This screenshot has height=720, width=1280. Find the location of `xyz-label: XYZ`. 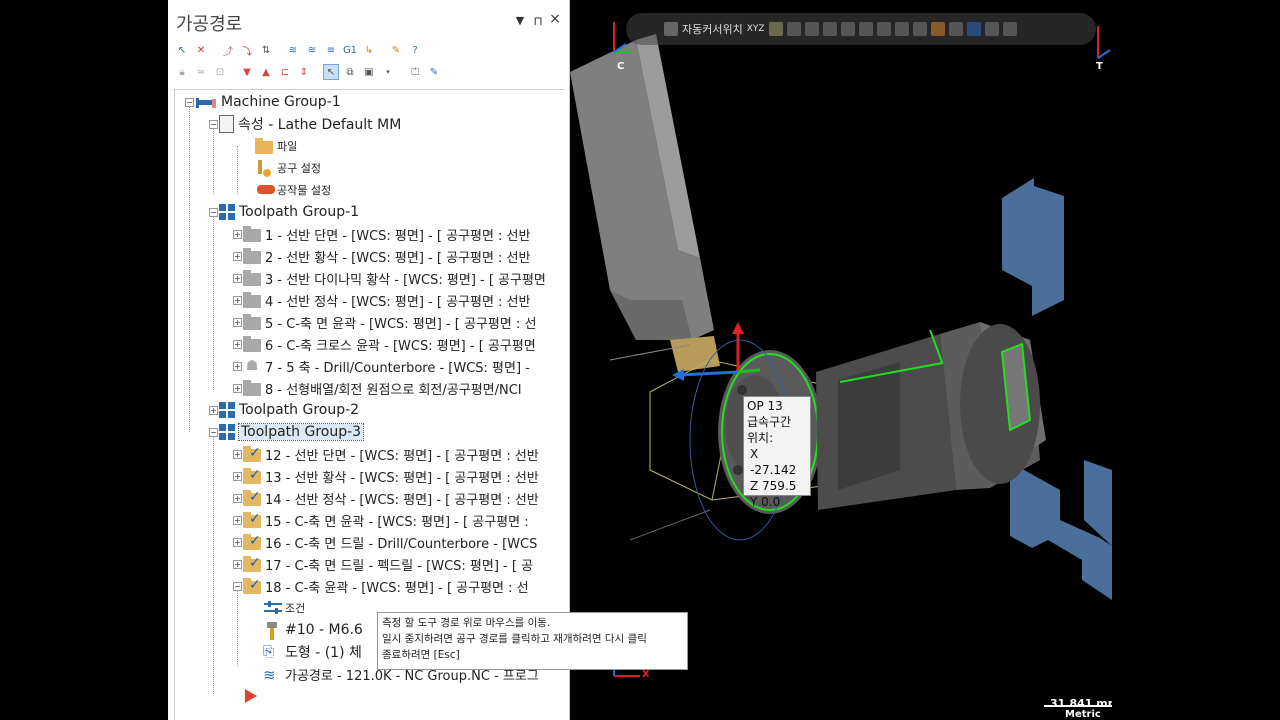

xyz-label: XYZ is located at coordinates (756, 29).